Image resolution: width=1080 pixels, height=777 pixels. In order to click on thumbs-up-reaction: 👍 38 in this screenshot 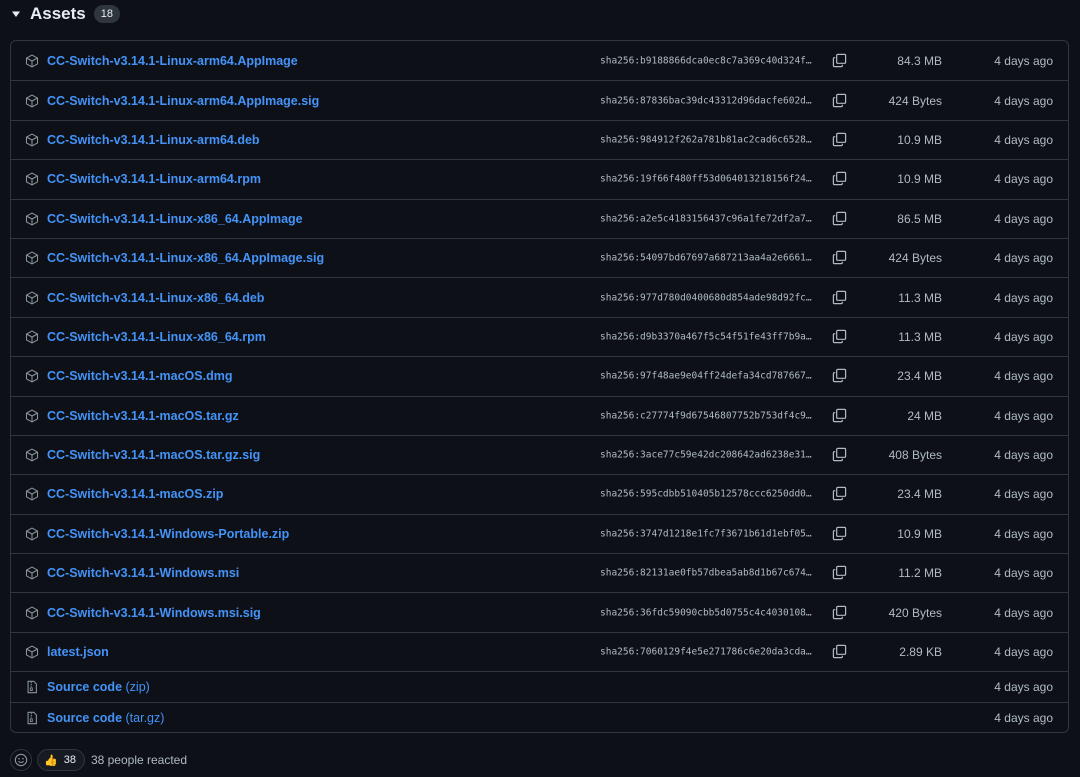, I will do `click(61, 760)`.